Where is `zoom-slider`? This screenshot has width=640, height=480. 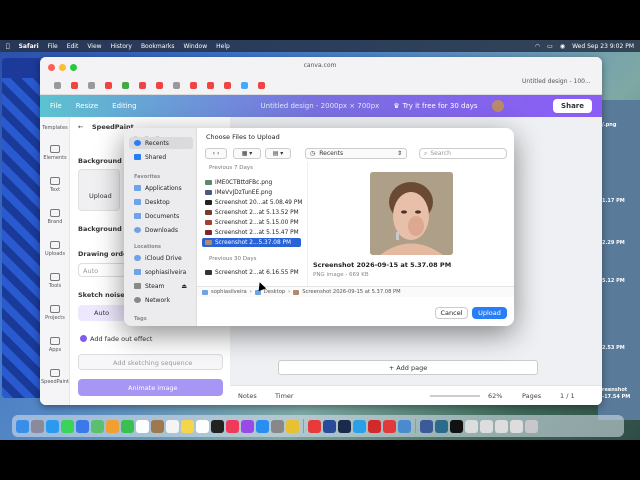 zoom-slider is located at coordinates (455, 396).